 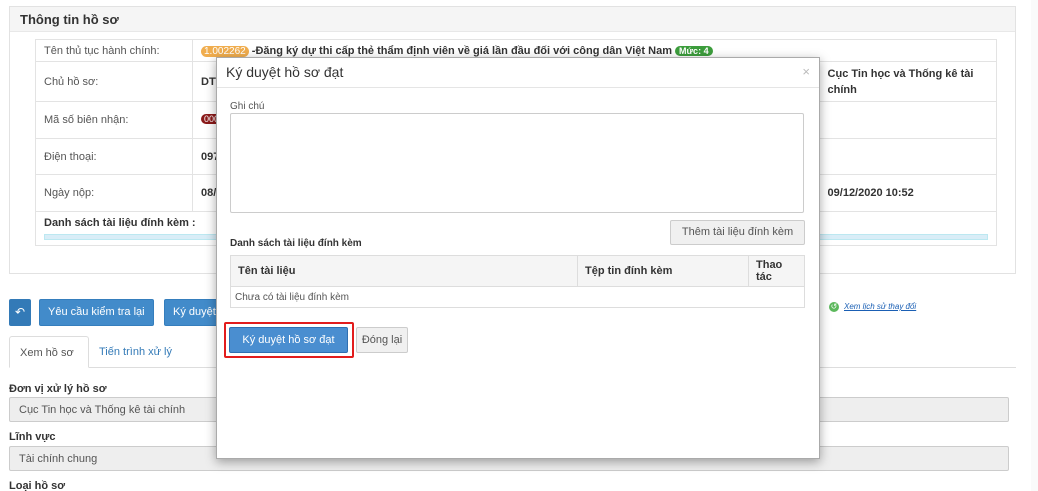 I want to click on note-textarea, so click(x=517, y=163).